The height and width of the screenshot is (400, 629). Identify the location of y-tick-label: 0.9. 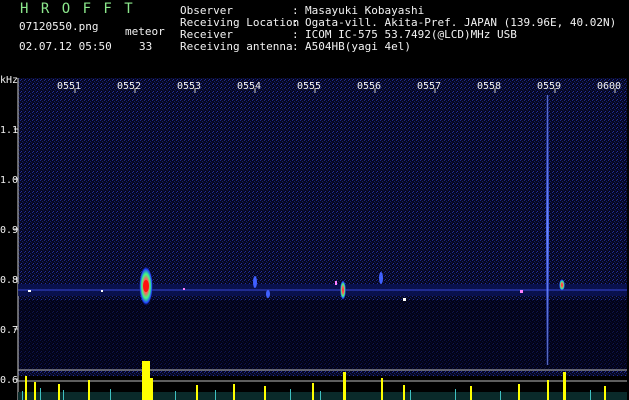
(9, 230).